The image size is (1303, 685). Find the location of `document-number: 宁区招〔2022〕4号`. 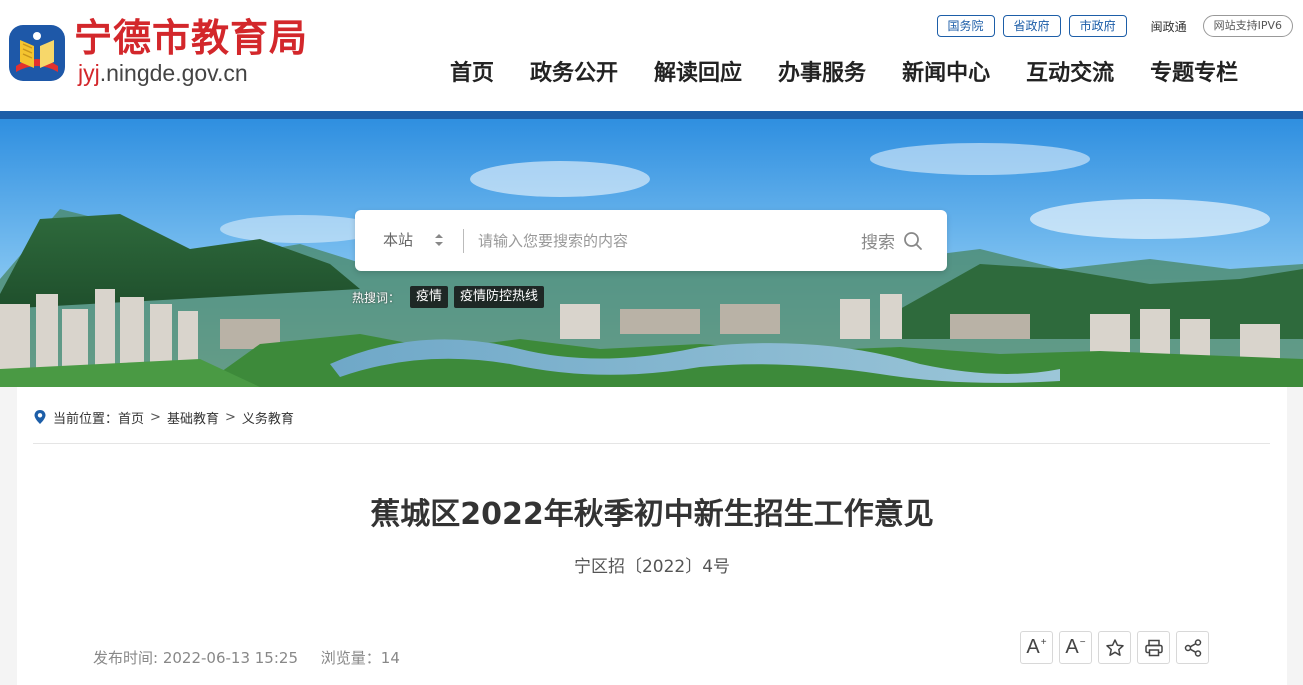

document-number: 宁区招〔2022〕4号 is located at coordinates (652, 567).